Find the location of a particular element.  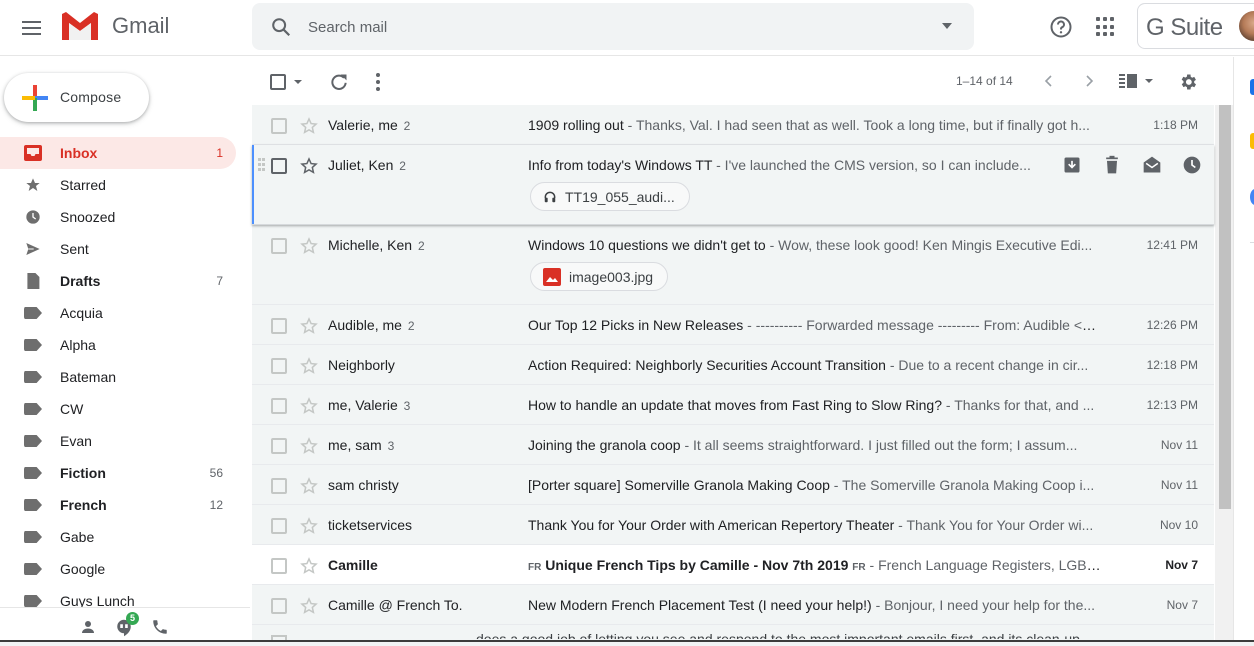

sidebar-item-snoozed: Snoozed is located at coordinates (118, 217).